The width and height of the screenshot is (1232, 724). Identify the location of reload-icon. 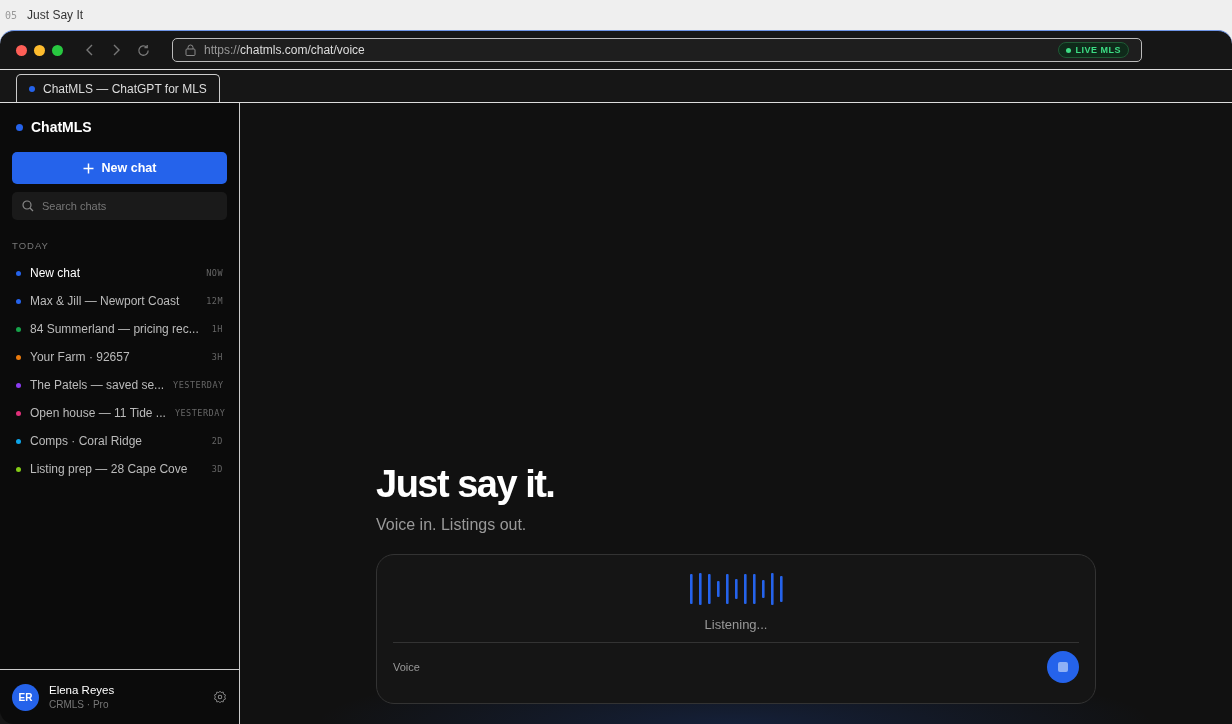
(143, 50).